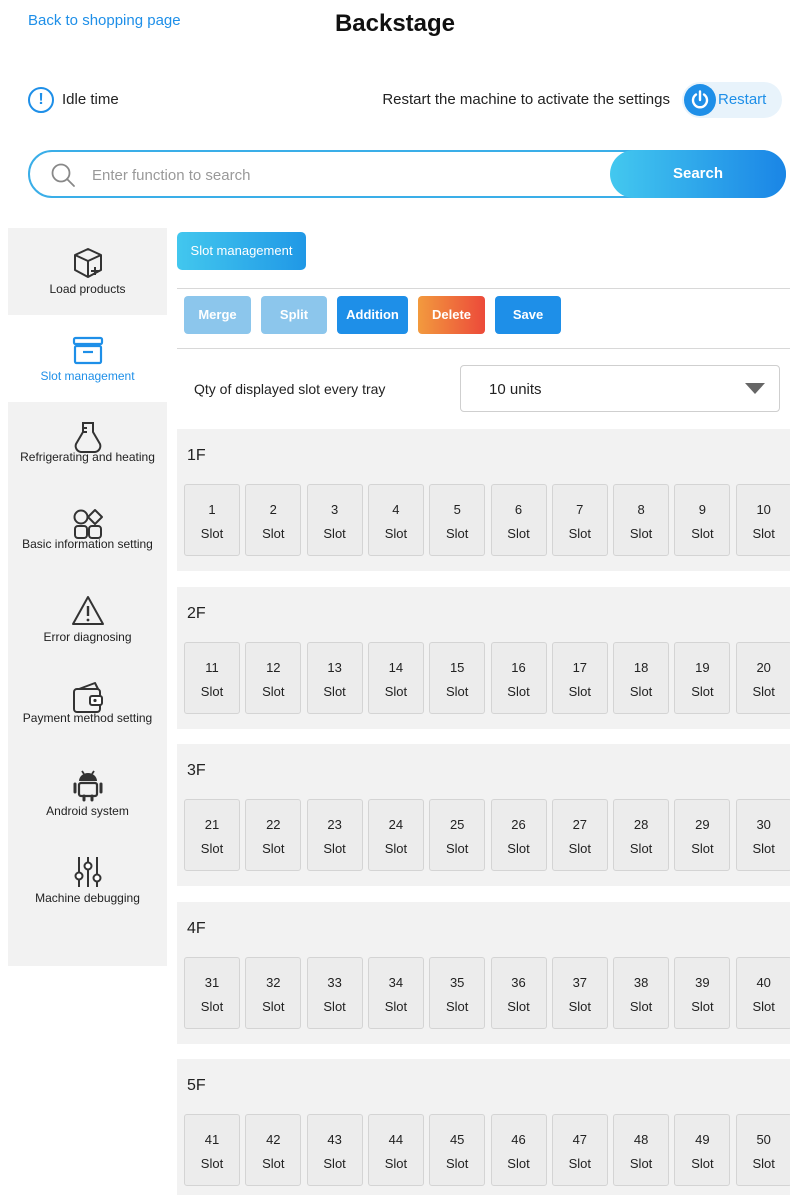 The height and width of the screenshot is (1195, 790). I want to click on slot-number: 8, so click(641, 509).